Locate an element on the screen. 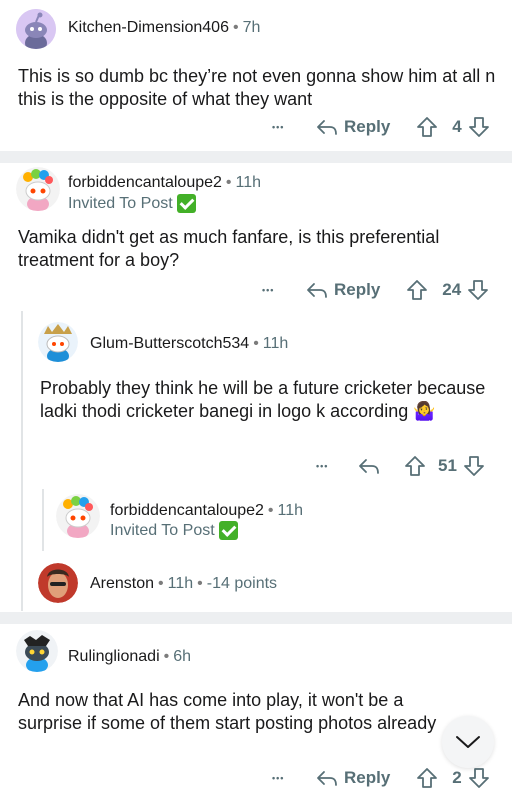 This screenshot has height=789, width=512. vote-count: 51 is located at coordinates (447, 465).